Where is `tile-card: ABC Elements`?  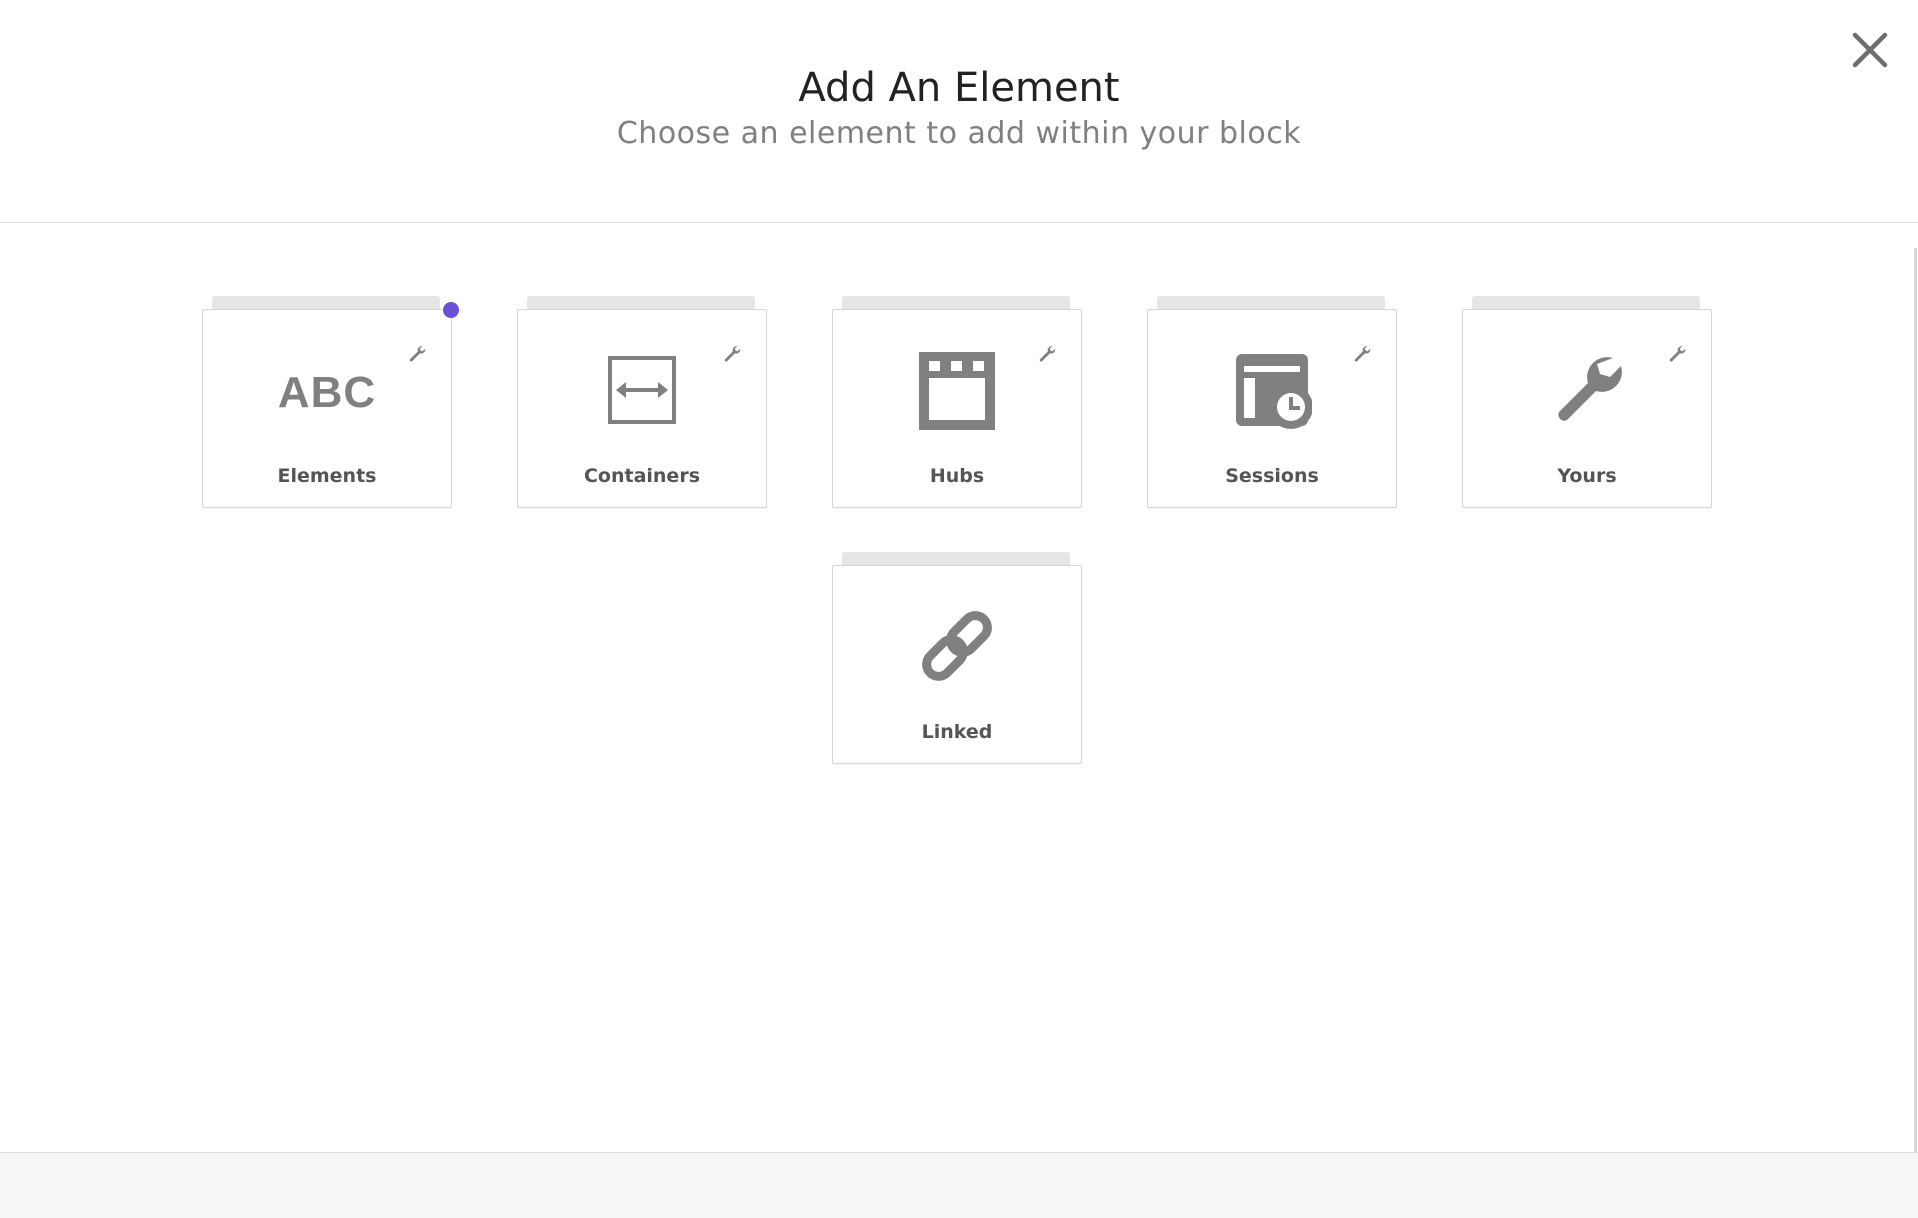
tile-card: ABC Elements is located at coordinates (327, 408).